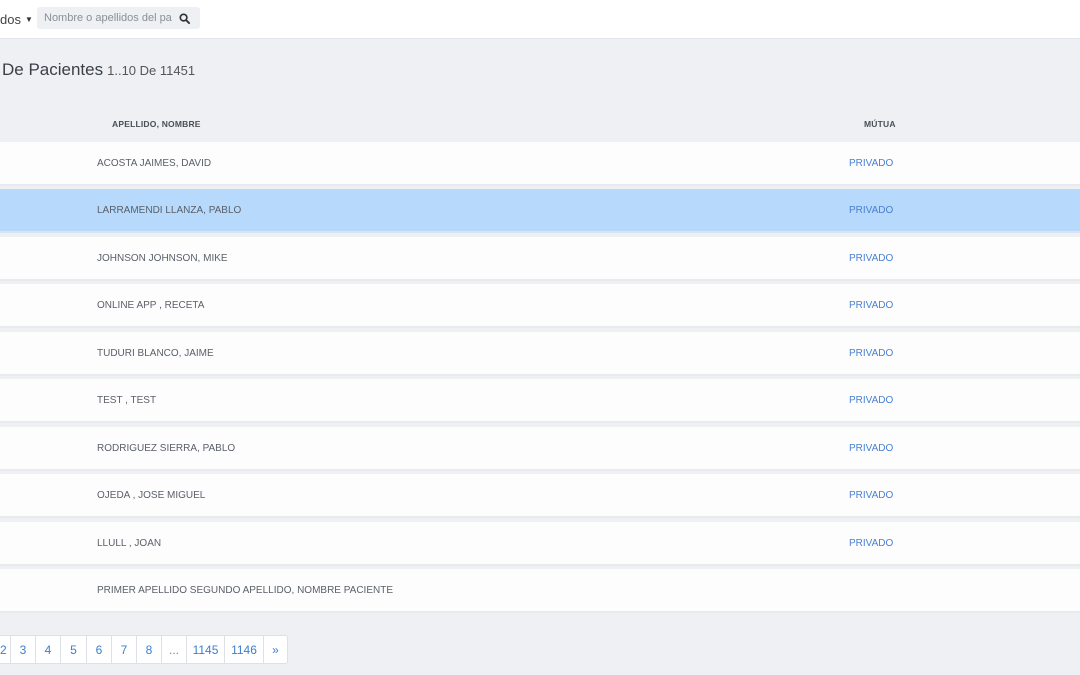  What do you see at coordinates (123, 649) in the screenshot?
I see `page-link: 7` at bounding box center [123, 649].